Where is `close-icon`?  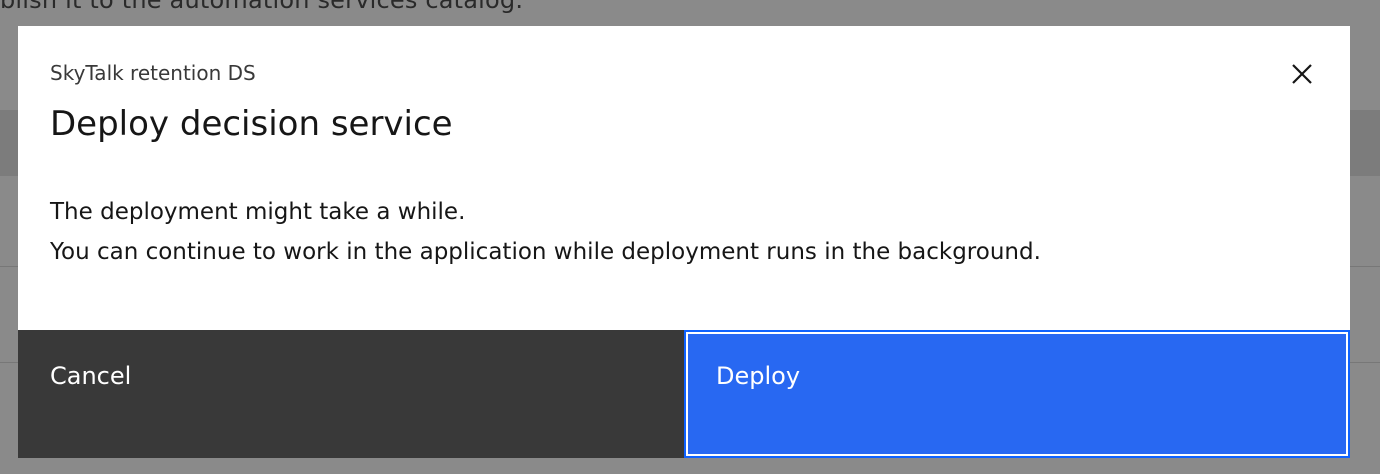
close-icon is located at coordinates (1302, 74).